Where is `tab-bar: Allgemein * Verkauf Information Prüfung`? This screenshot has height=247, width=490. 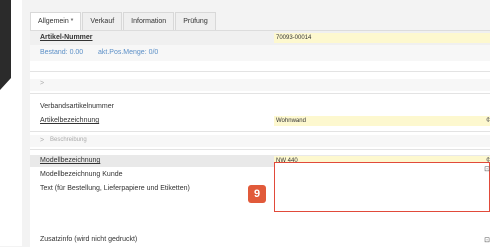
tab-bar: Allgemein * Verkauf Information Prüfung is located at coordinates (123, 21).